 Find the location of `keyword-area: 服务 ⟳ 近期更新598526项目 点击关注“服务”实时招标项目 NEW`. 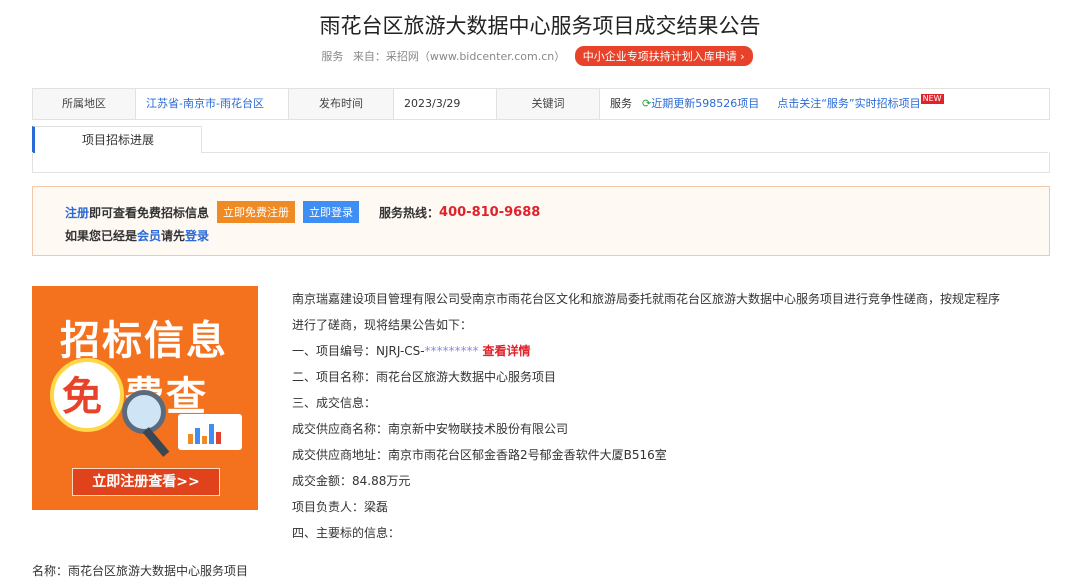

keyword-area: 服务 ⟳ 近期更新598526项目 点击关注“服务”实时招标项目 NEW is located at coordinates (824, 104).